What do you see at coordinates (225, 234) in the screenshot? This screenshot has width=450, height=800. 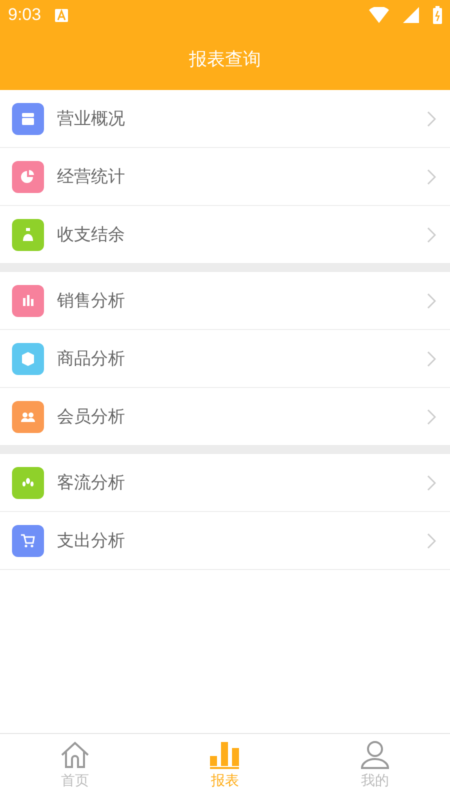 I see `menu-item: 收支结余` at bounding box center [225, 234].